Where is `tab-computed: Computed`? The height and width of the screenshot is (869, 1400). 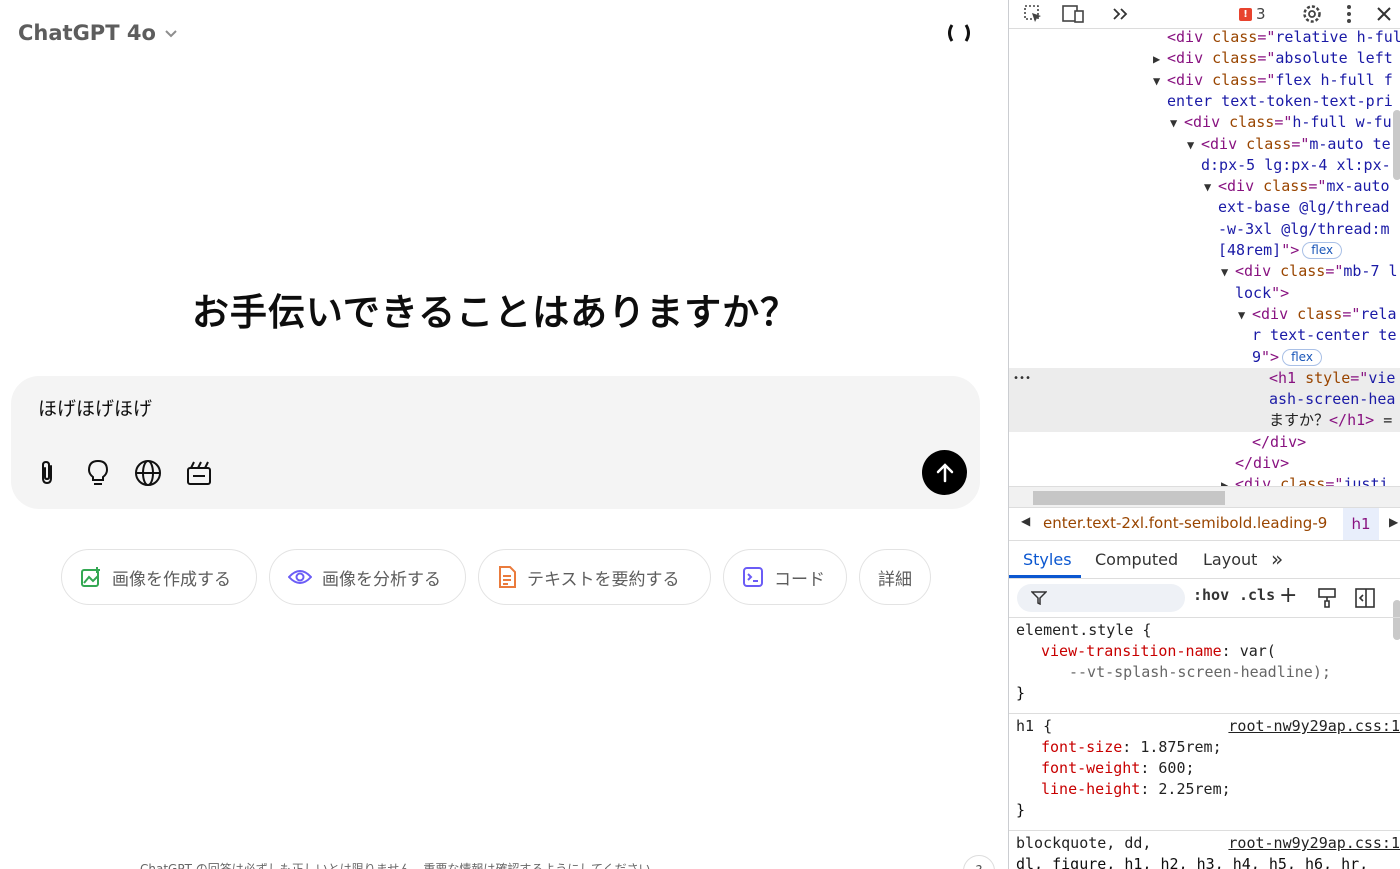 tab-computed: Computed is located at coordinates (1136, 559).